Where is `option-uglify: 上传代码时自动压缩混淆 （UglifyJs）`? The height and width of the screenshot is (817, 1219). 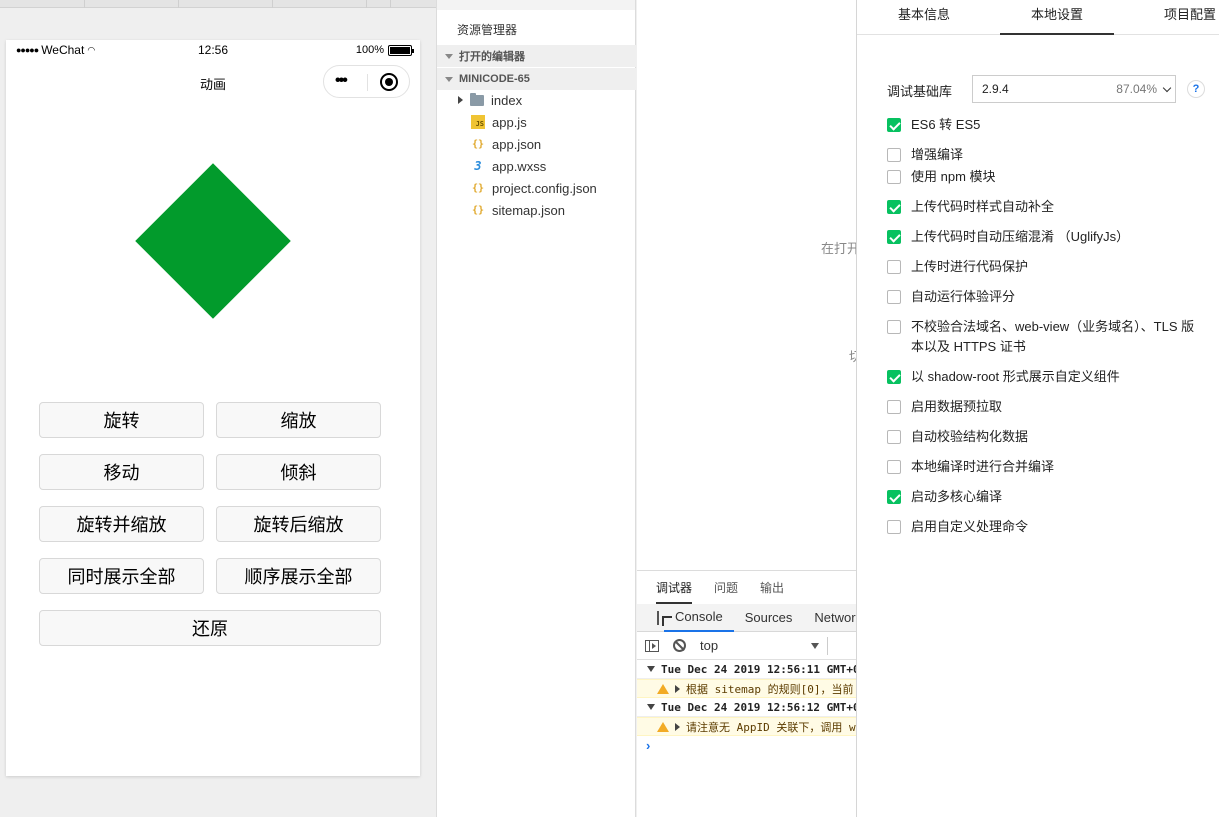
option-uglify: 上传代码时自动压缩混淆 （UglifyJs） is located at coordinates (1047, 237).